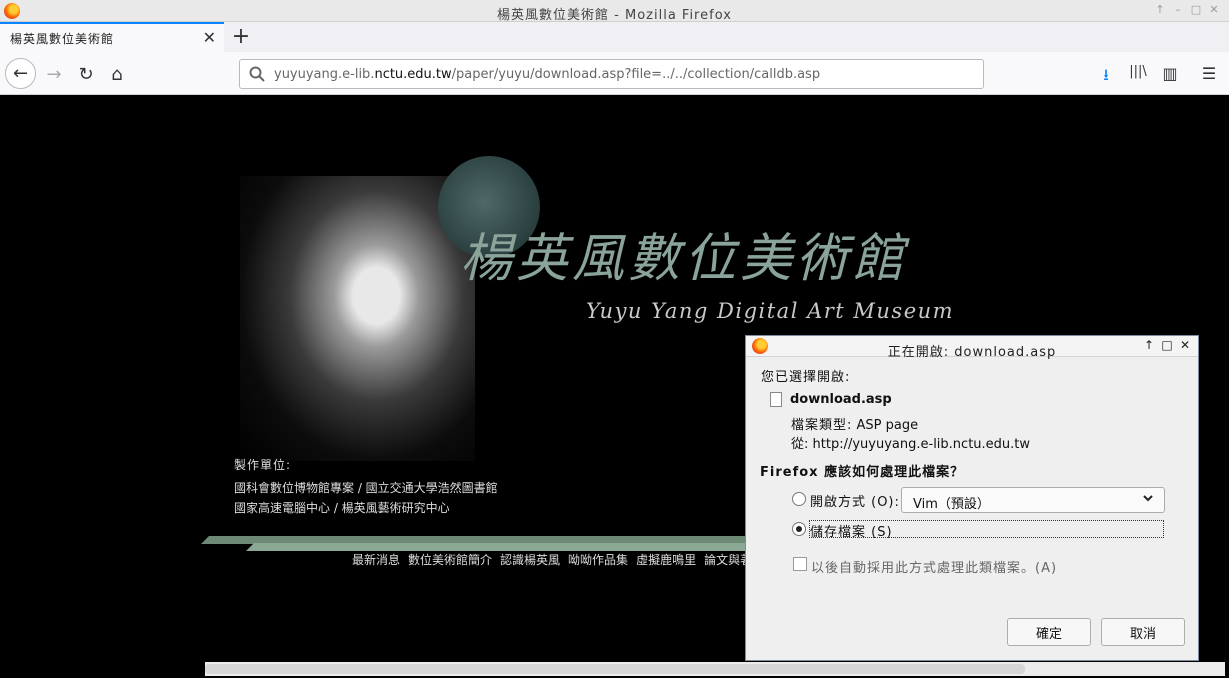 Image resolution: width=1229 pixels, height=678 pixels. I want to click on new-tab-button: +, so click(241, 36).